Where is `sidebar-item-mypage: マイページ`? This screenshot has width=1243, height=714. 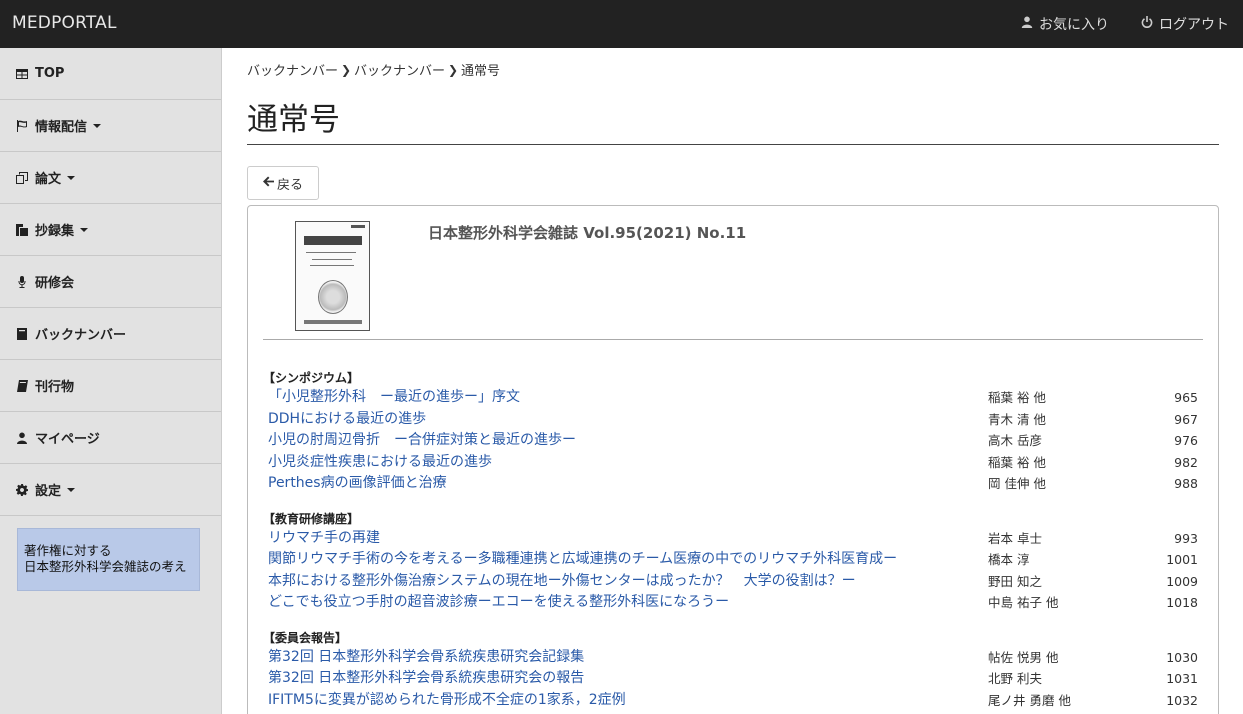
sidebar-item-mypage: マイページ is located at coordinates (110, 438).